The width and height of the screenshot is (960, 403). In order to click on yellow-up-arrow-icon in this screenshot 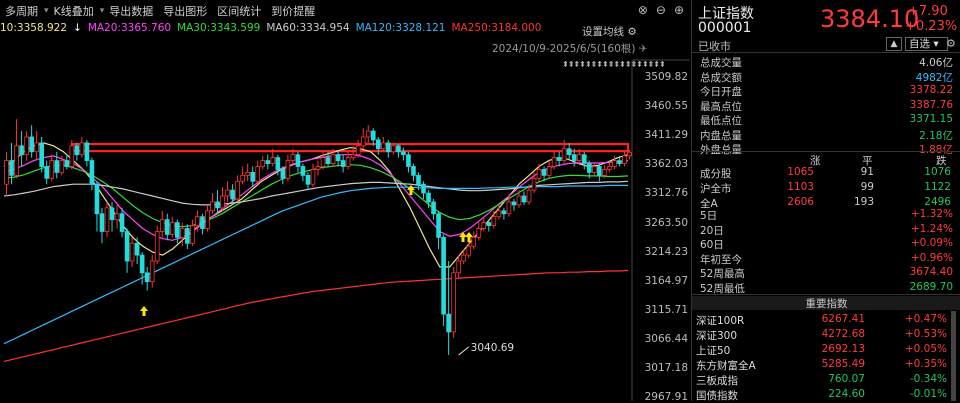, I will do `click(144, 311)`.